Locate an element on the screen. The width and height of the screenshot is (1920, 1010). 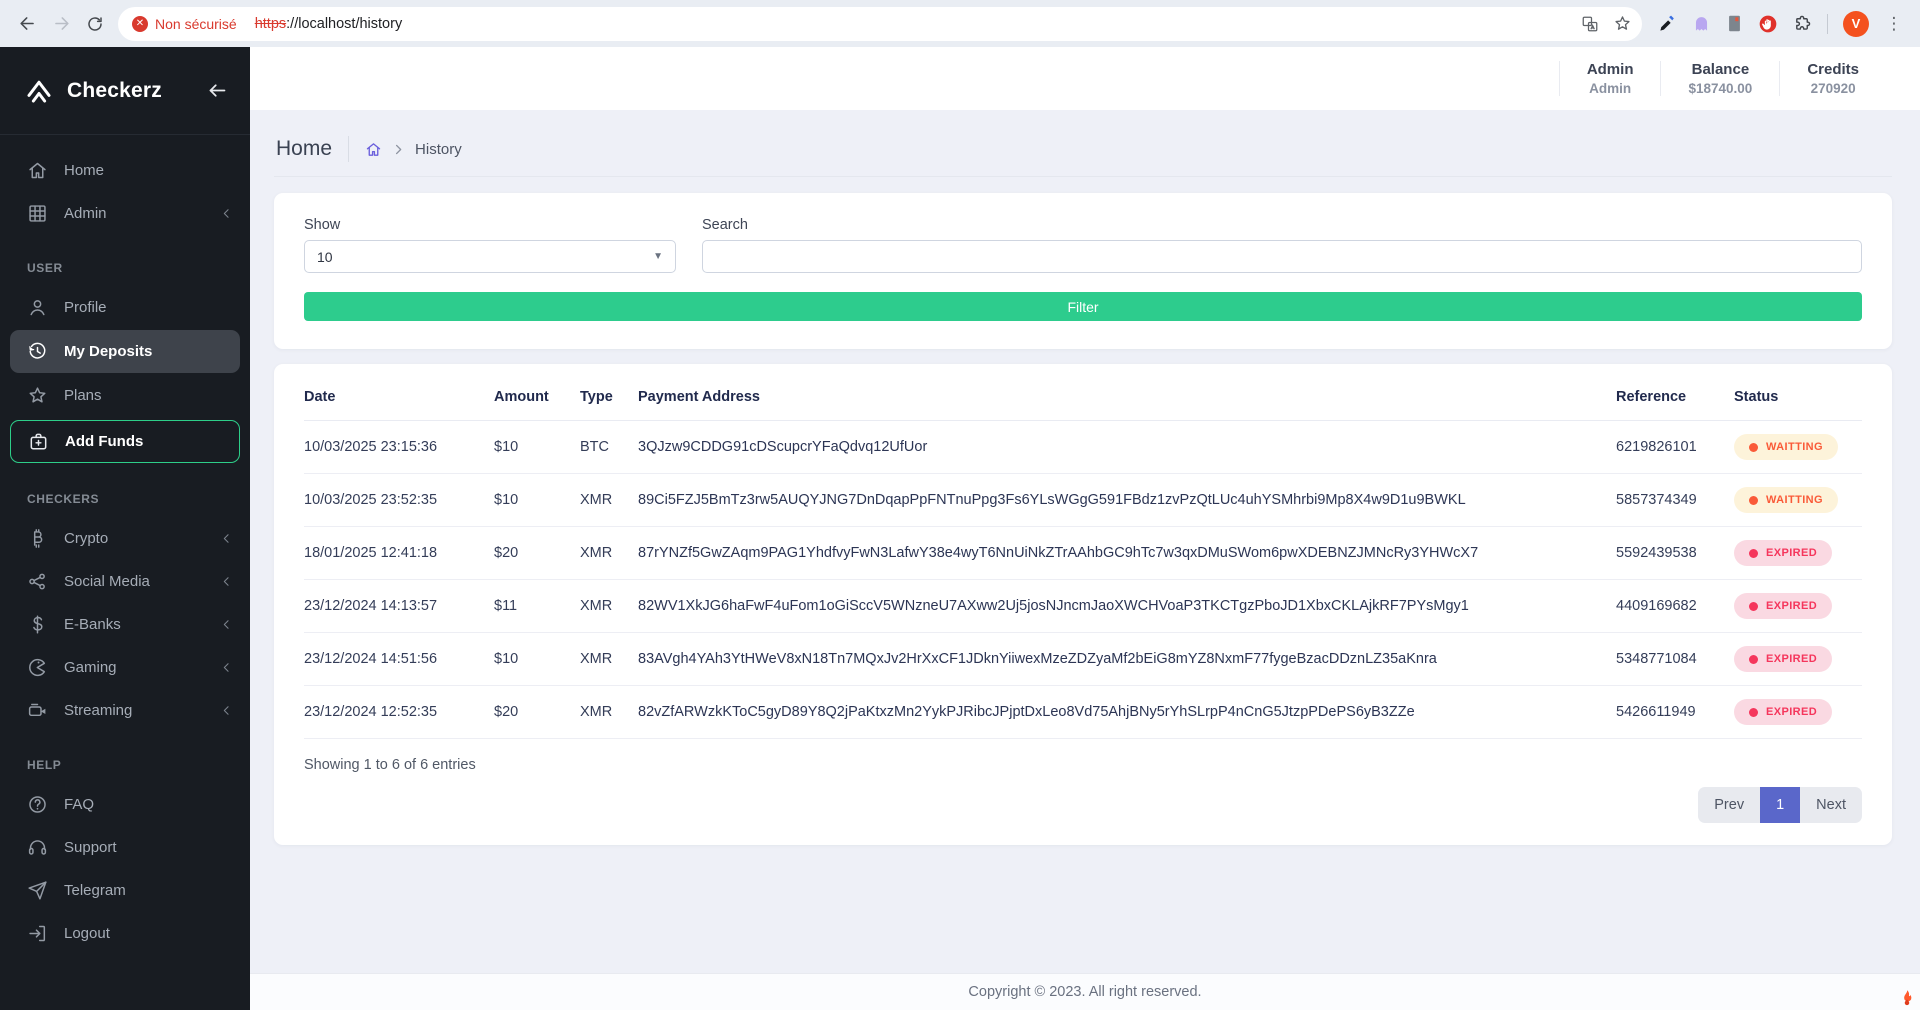
breadcrumb-divider is located at coordinates (349, 149).